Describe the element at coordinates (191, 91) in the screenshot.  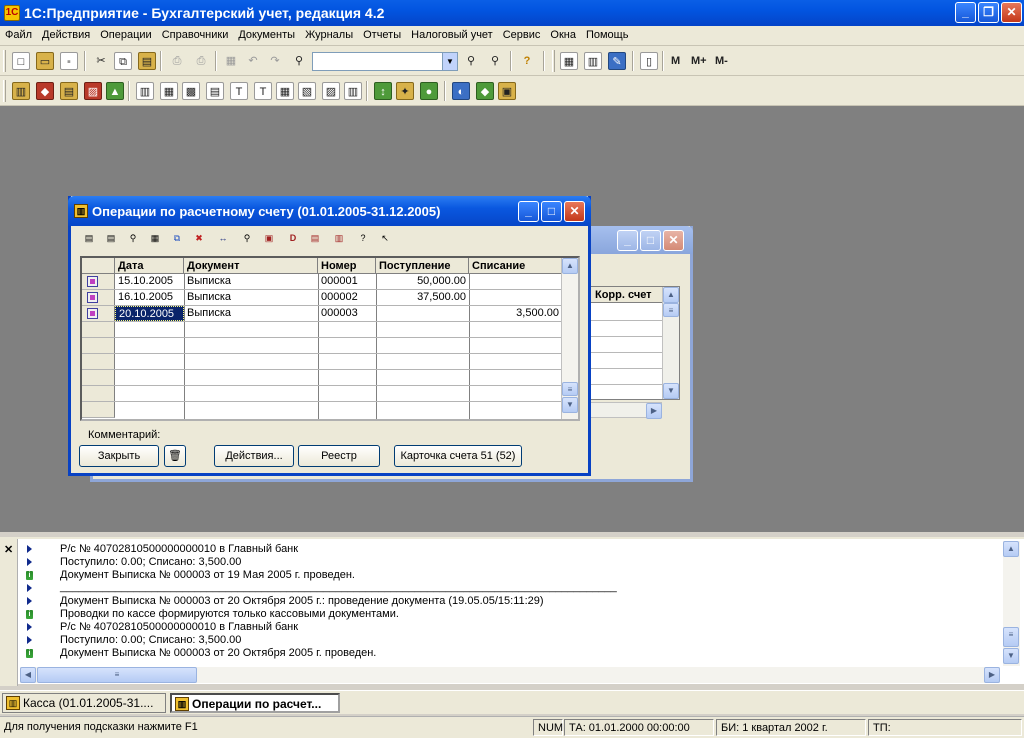
I see `checkerboard-report-icon: ▩` at that location.